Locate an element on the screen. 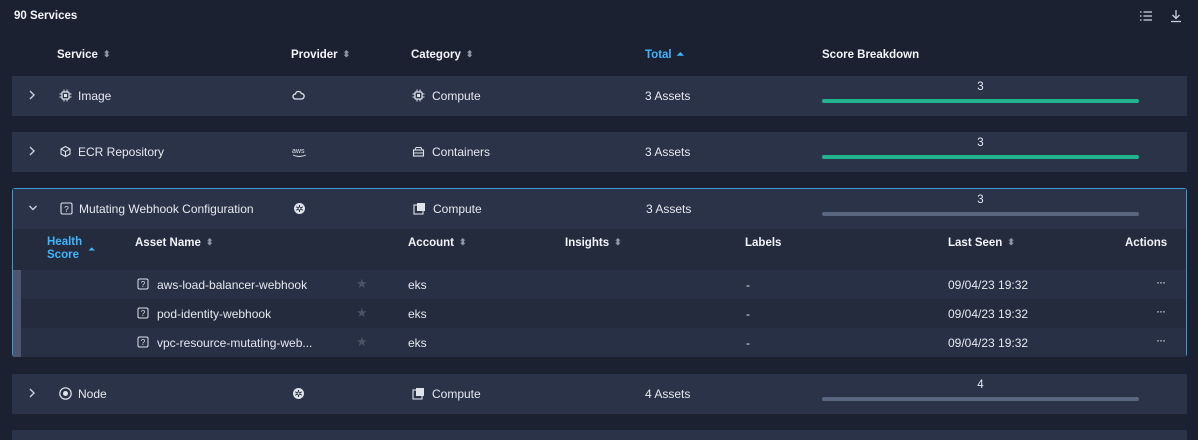  page-title: 90 Services is located at coordinates (46, 16).